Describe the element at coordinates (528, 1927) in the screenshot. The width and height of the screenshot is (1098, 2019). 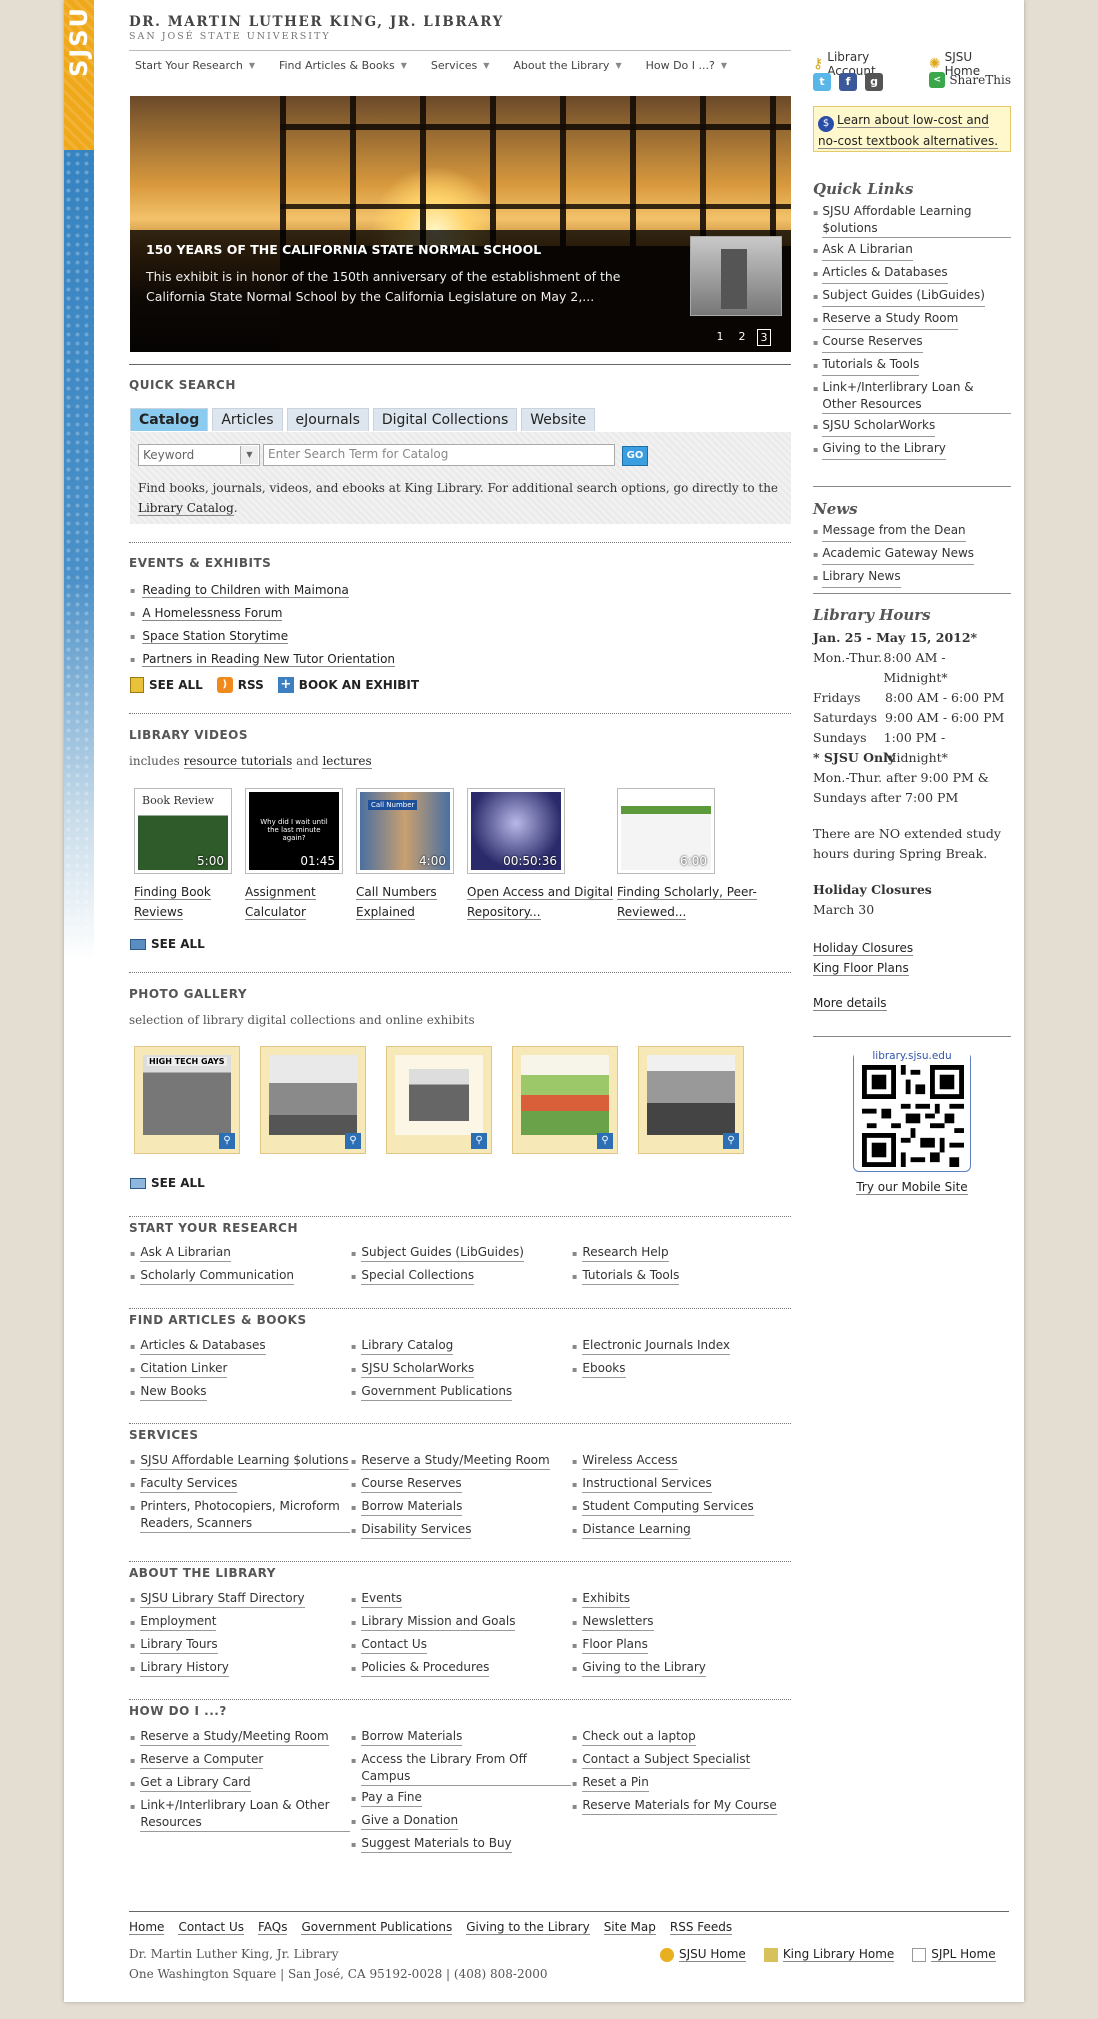
I see `footer-link-giving: Giving to the Library` at that location.